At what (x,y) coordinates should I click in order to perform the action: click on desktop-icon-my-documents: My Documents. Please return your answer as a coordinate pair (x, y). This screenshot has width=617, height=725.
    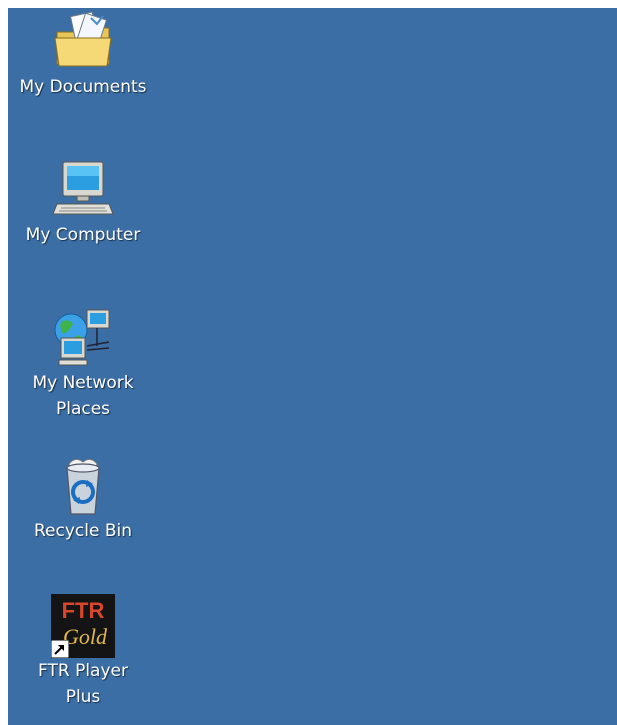
    Looking at the image, I should click on (83, 55).